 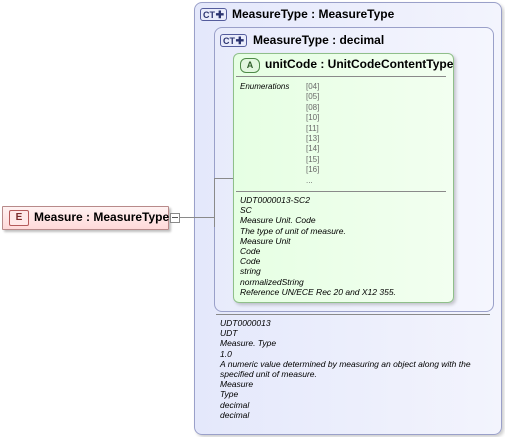 I want to click on doc-line: Measure, so click(x=237, y=384).